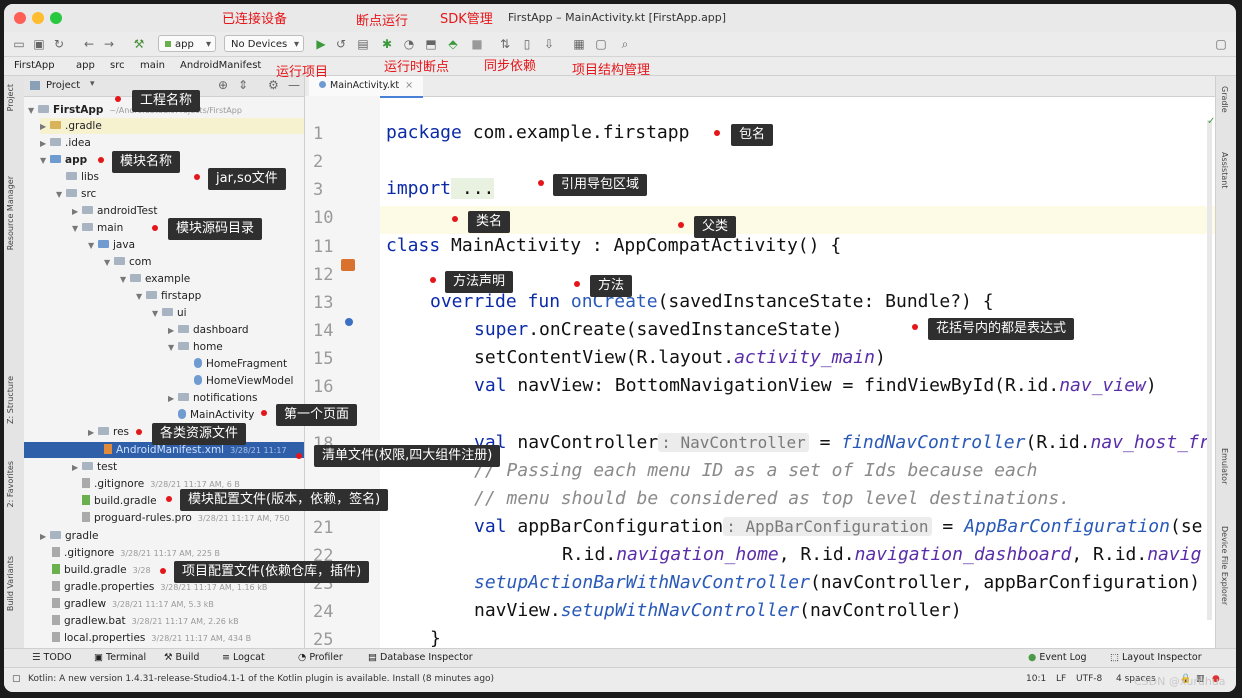 The height and width of the screenshot is (698, 1242). Describe the element at coordinates (495, 301) in the screenshot. I see `keyword: override fun` at that location.